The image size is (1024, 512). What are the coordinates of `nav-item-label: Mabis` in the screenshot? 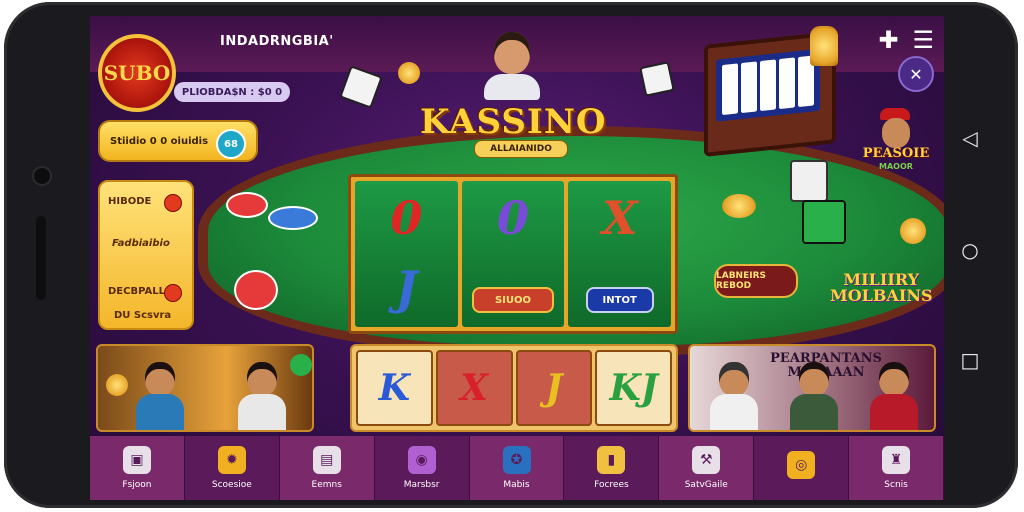 It's located at (516, 485).